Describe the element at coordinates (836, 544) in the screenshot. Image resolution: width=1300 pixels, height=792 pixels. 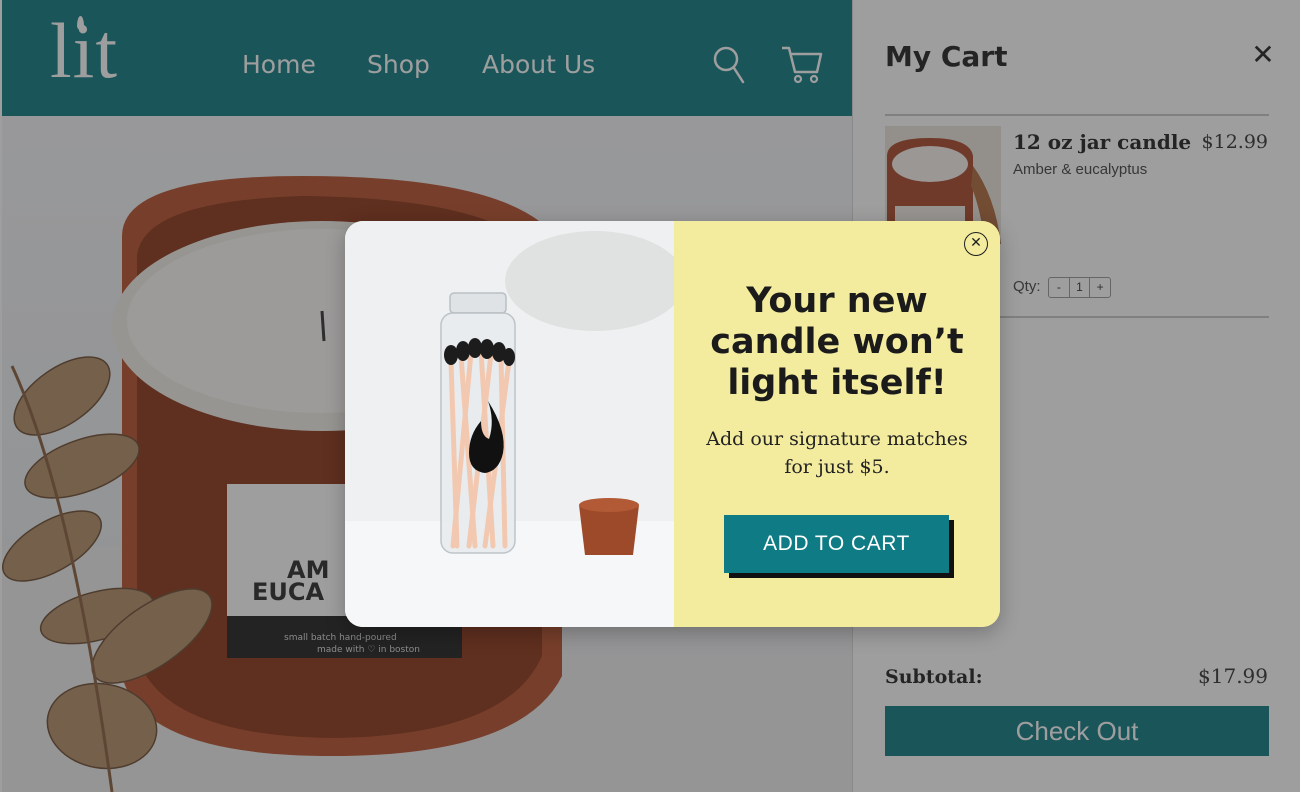
I see `add-to-cart-button: ADD TO CART` at that location.